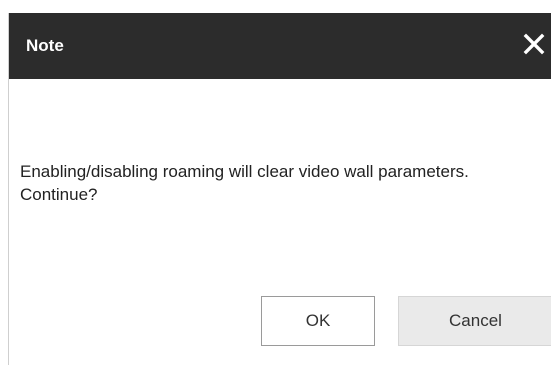 This screenshot has height=365, width=551. Describe the element at coordinates (474, 321) in the screenshot. I see `cancel-button: Cancel` at that location.